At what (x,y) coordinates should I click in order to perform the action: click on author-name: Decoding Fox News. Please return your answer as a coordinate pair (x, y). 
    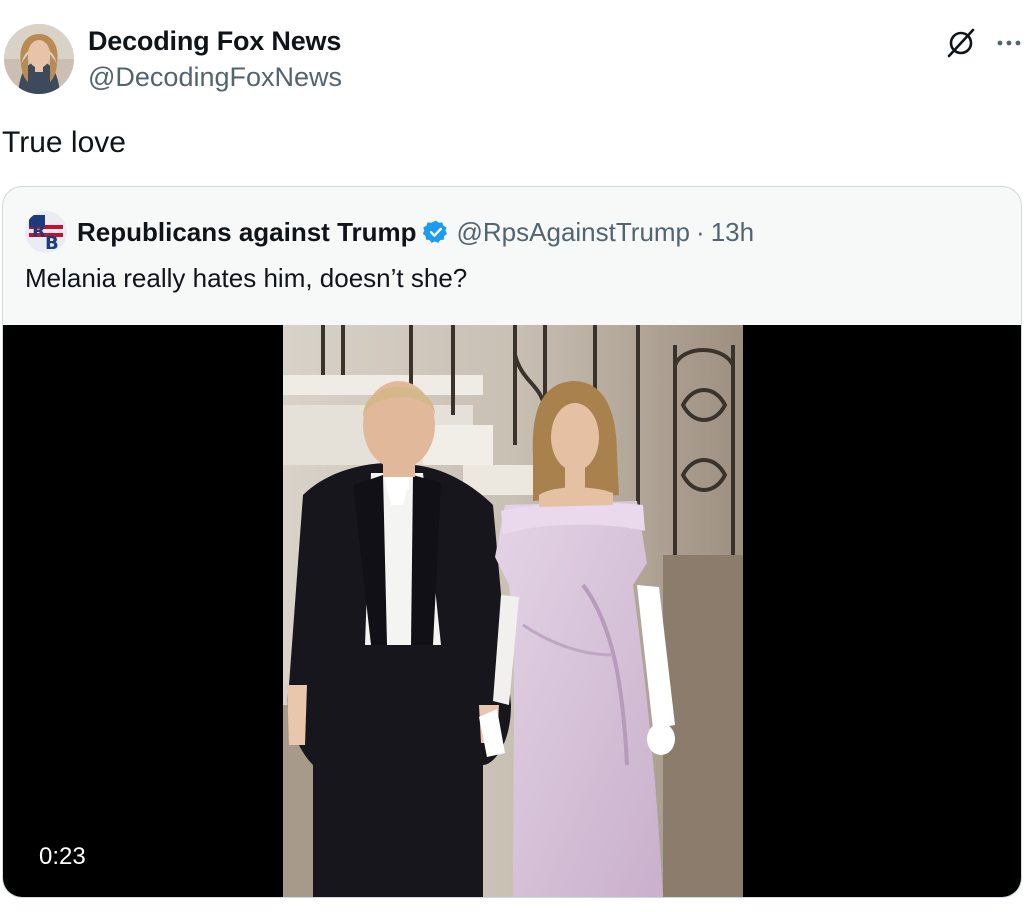
    Looking at the image, I should click on (214, 41).